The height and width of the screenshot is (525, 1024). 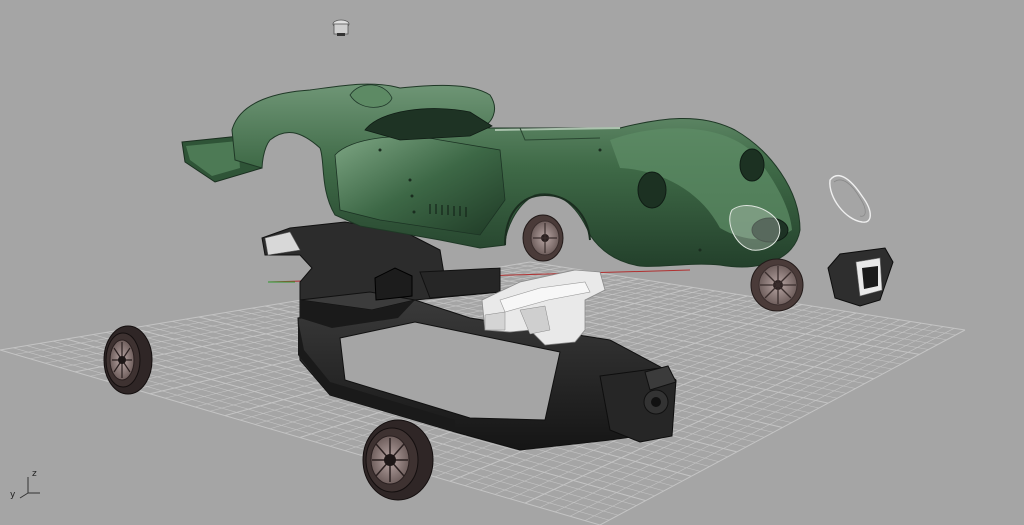 What do you see at coordinates (25, 484) in the screenshot?
I see `world-axis-indicator: z y` at bounding box center [25, 484].